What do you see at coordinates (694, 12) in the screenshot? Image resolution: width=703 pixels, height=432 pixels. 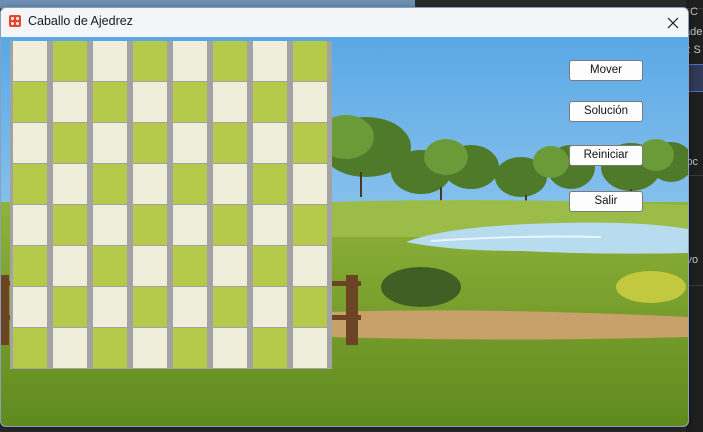 I see `bg-text-1: C` at bounding box center [694, 12].